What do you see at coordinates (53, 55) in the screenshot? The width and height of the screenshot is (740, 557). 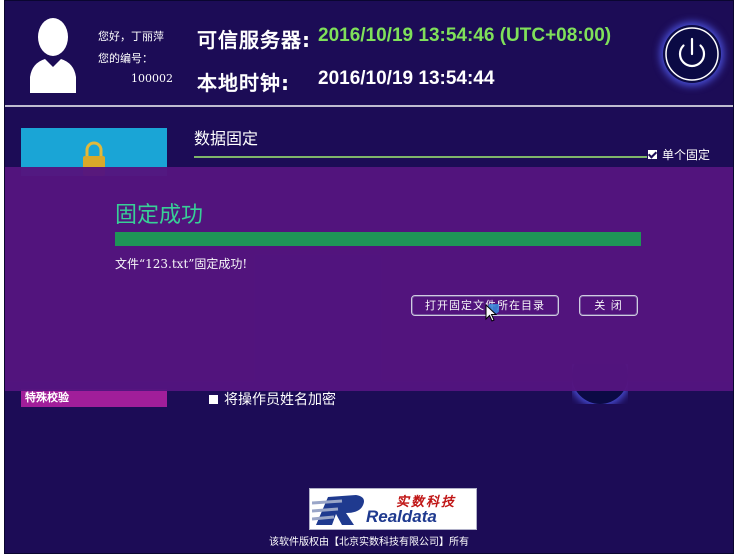 I see `user-avatar-icon` at bounding box center [53, 55].